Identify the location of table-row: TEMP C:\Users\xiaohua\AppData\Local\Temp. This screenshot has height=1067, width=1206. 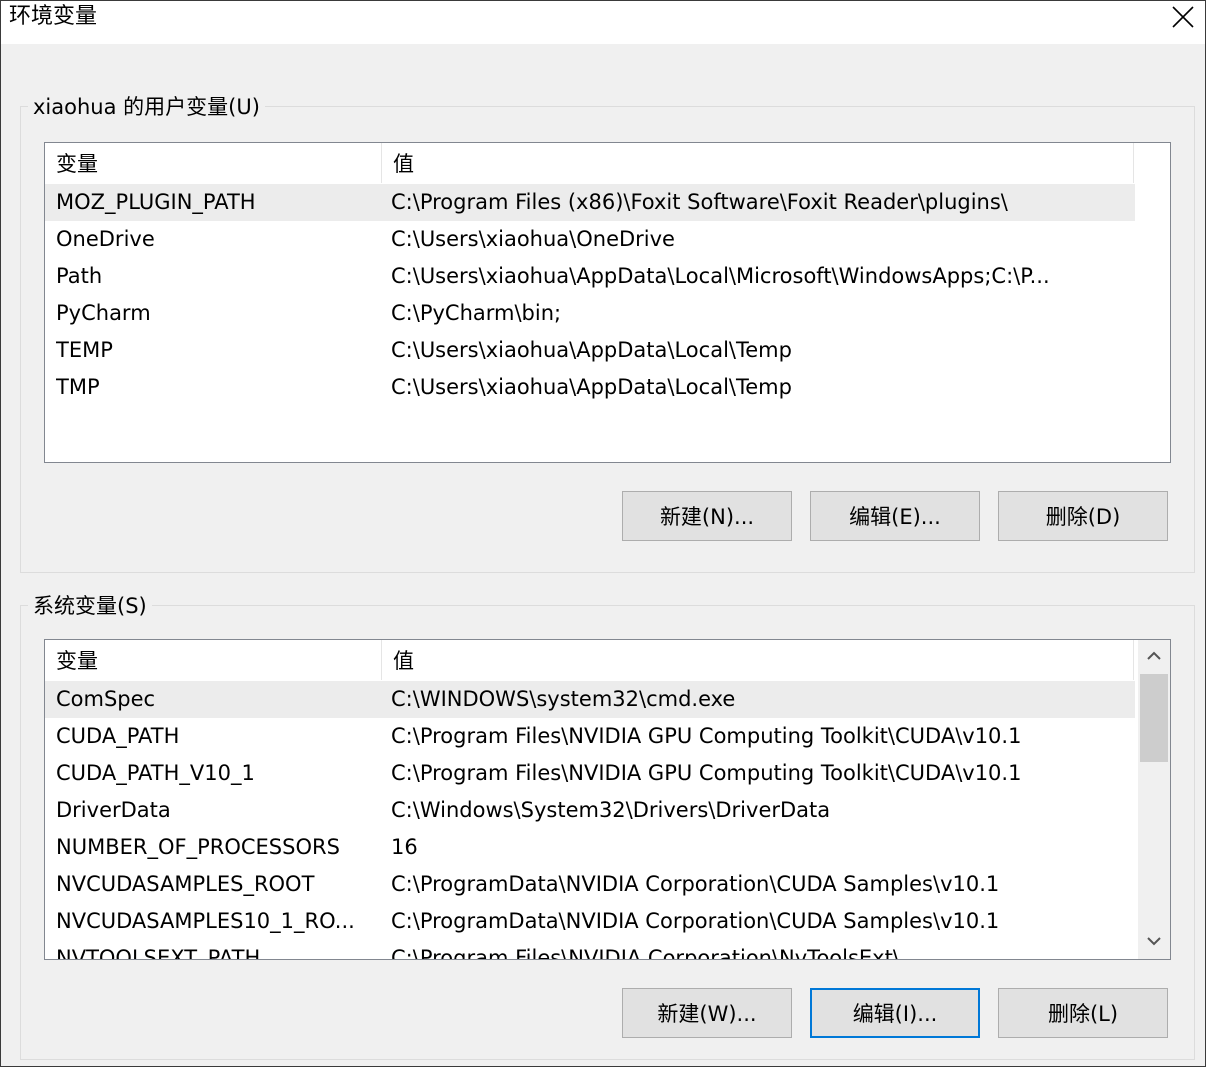
(590, 350).